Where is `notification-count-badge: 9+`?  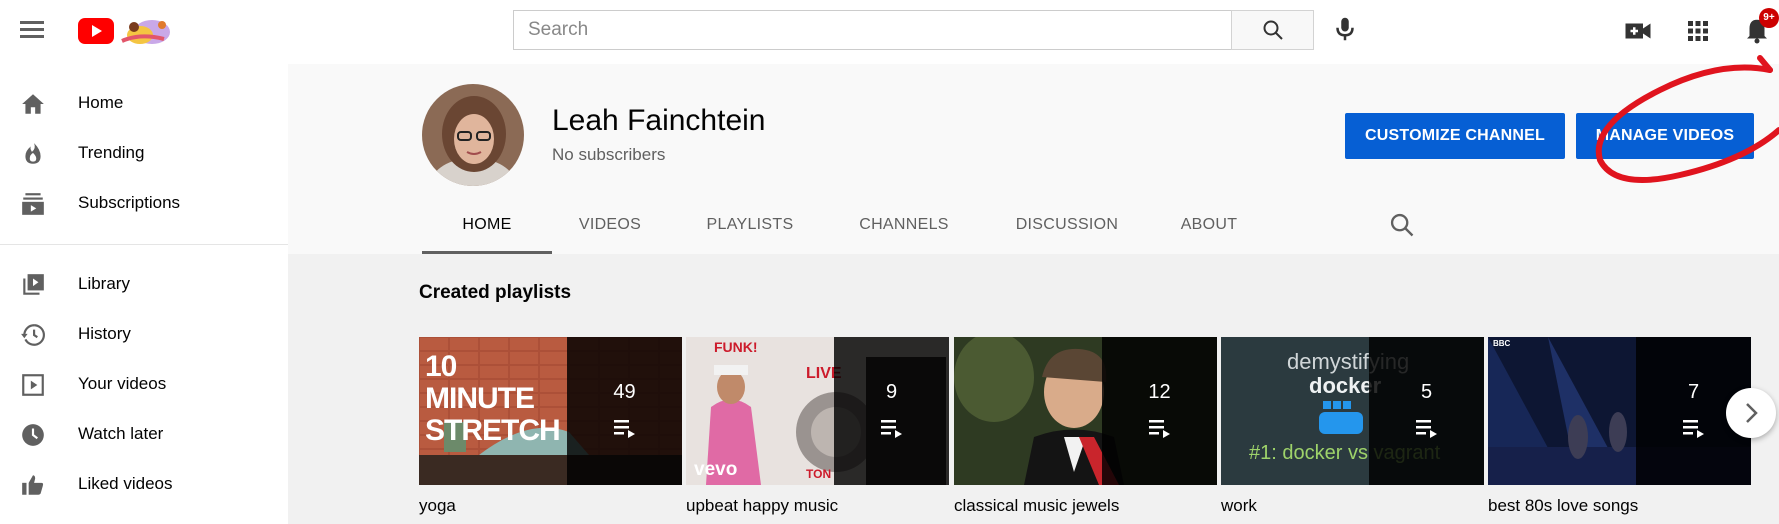
notification-count-badge: 9+ is located at coordinates (1769, 18).